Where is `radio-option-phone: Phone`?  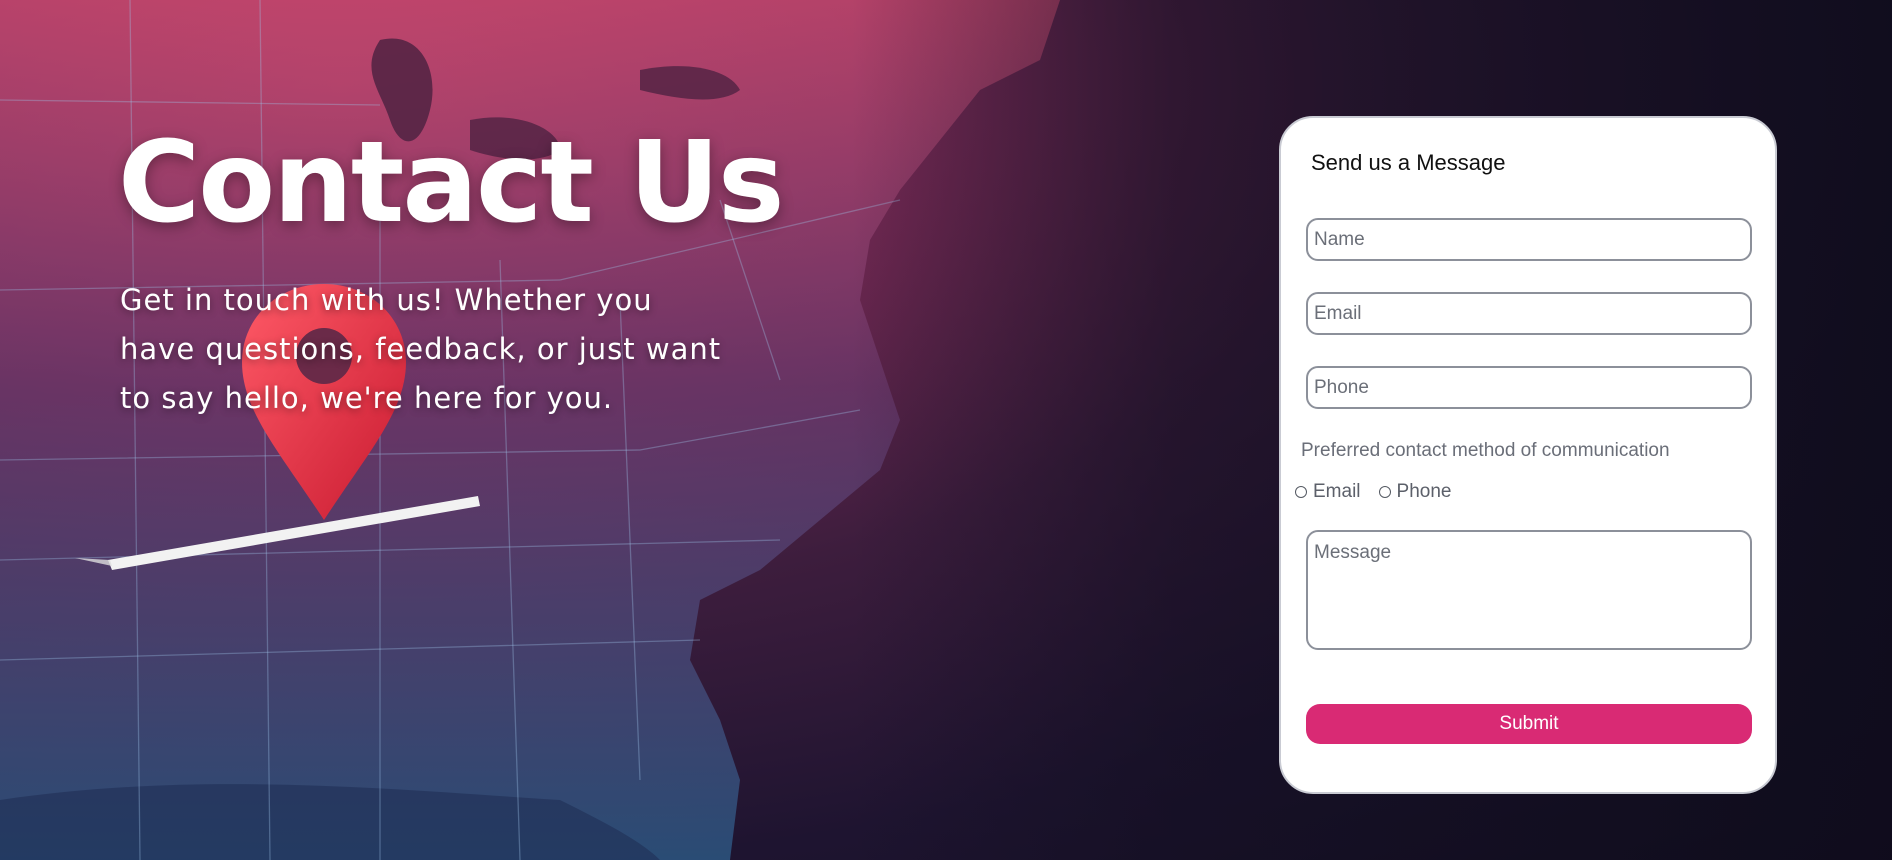
radio-option-phone: Phone is located at coordinates (1415, 492).